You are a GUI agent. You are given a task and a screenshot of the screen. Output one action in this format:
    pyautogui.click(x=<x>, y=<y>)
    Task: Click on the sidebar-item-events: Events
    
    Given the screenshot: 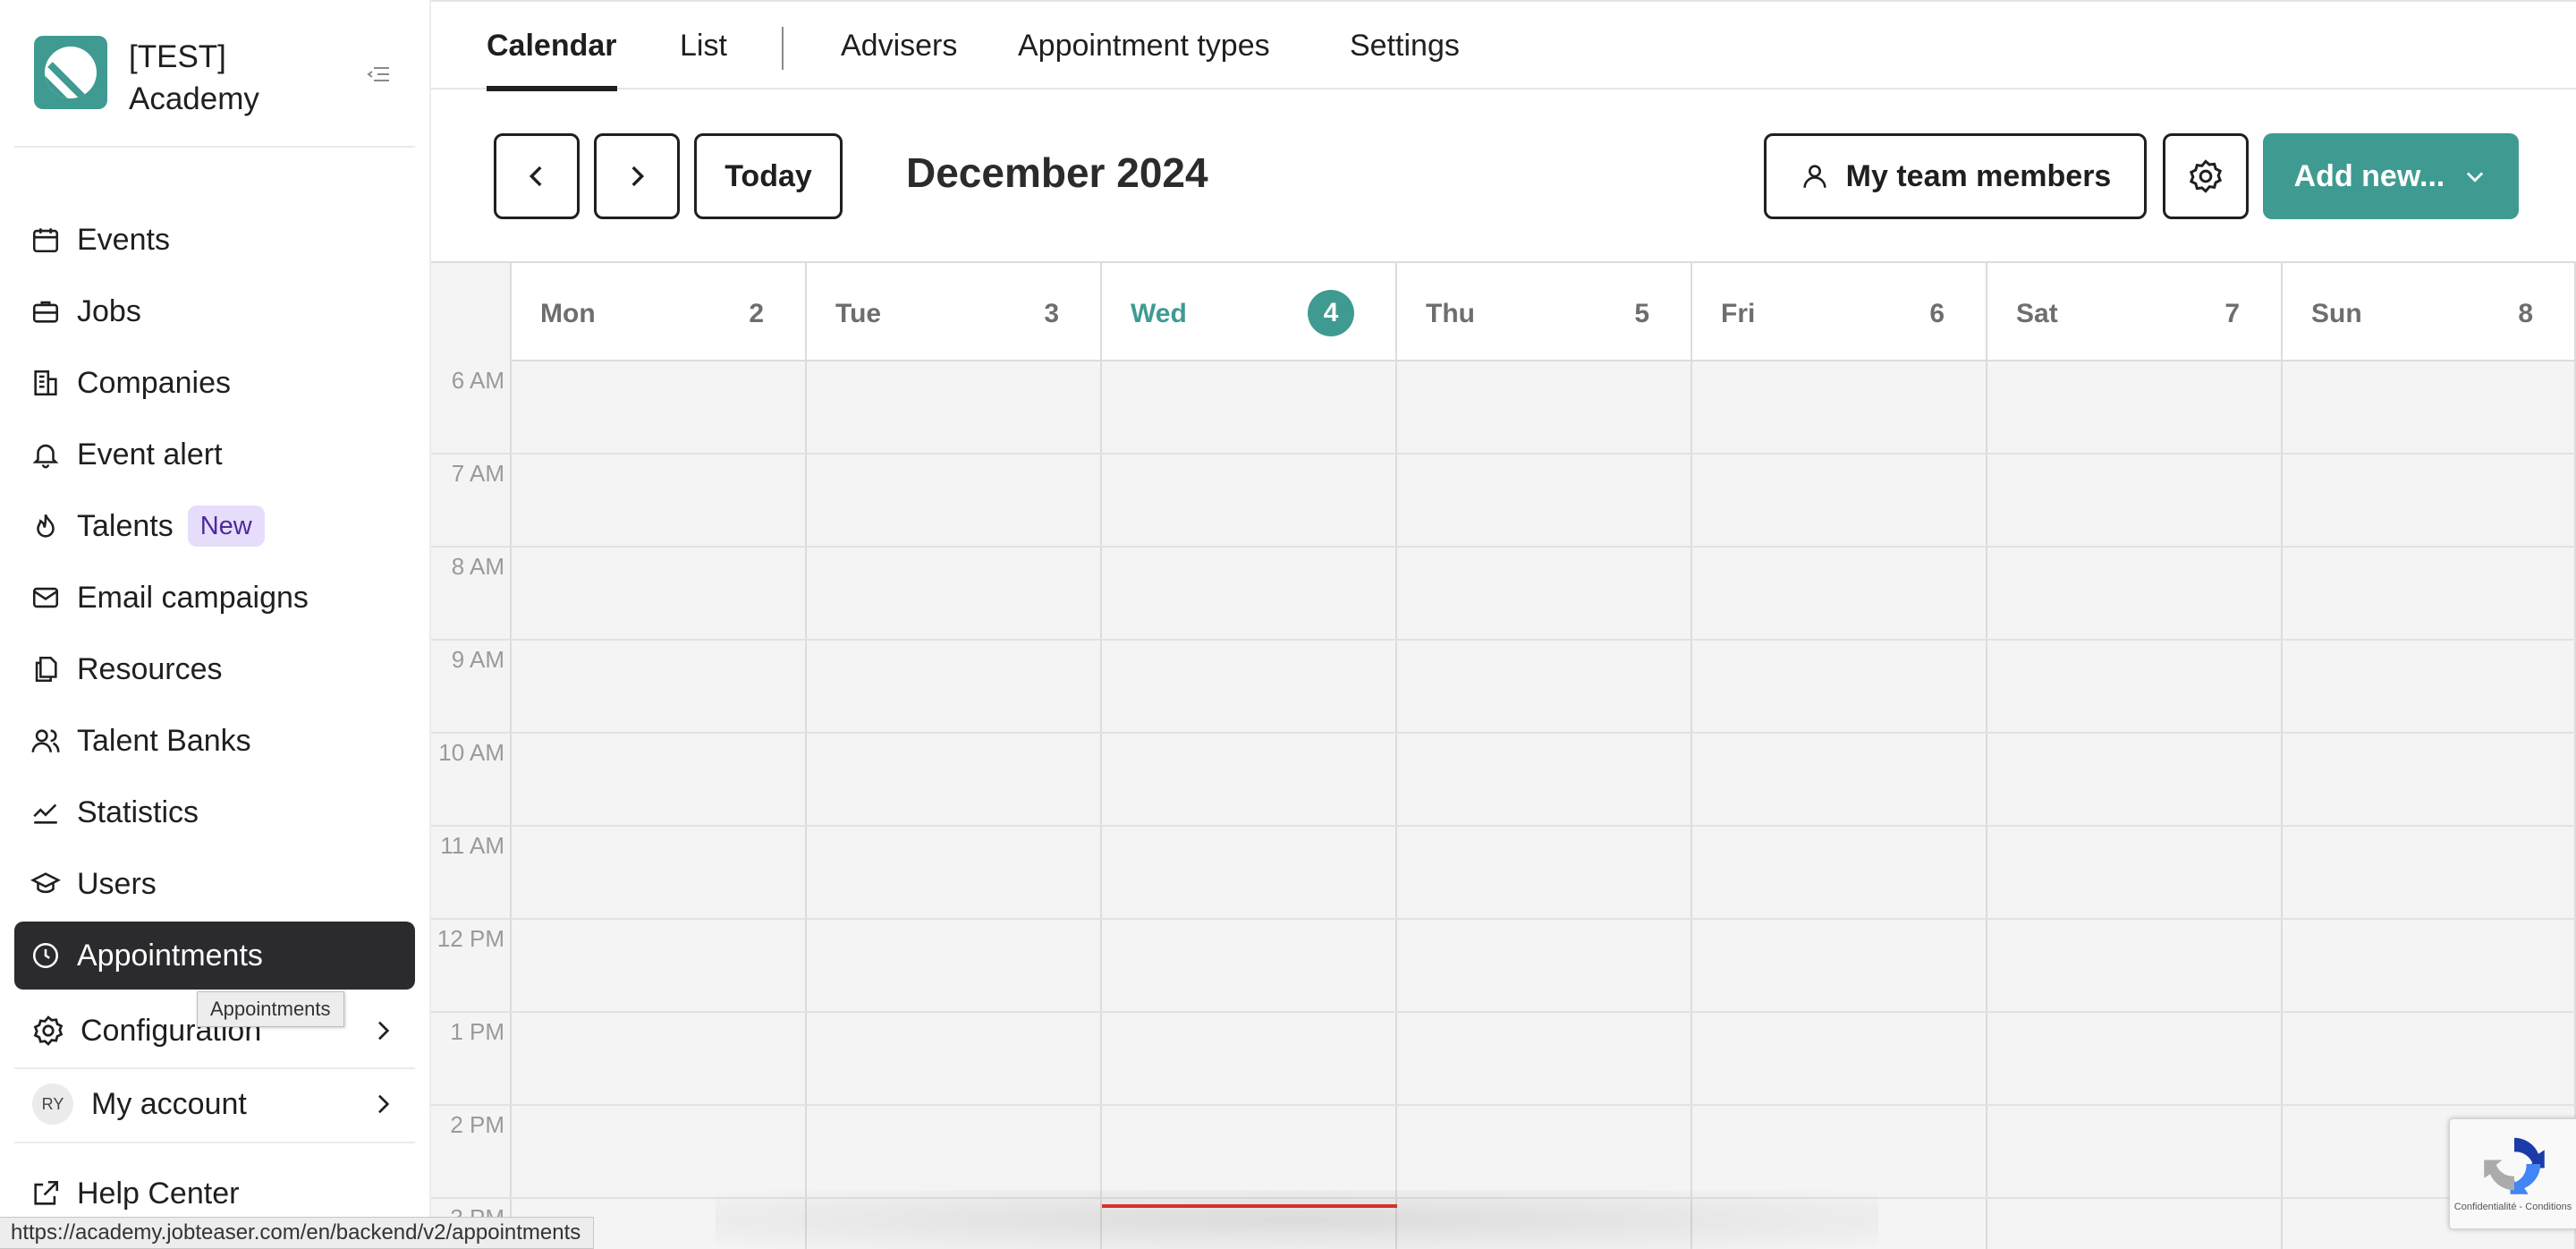 What is the action you would take?
    pyautogui.click(x=214, y=240)
    